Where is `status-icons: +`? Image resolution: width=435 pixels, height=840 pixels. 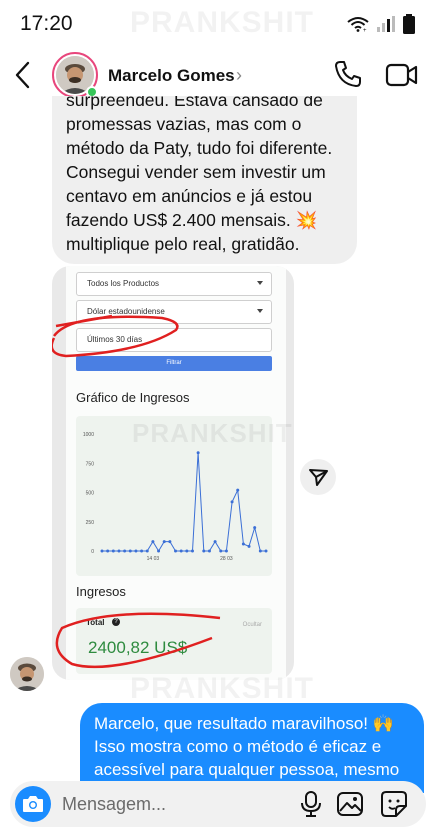
status-icons: + is located at coordinates (381, 24).